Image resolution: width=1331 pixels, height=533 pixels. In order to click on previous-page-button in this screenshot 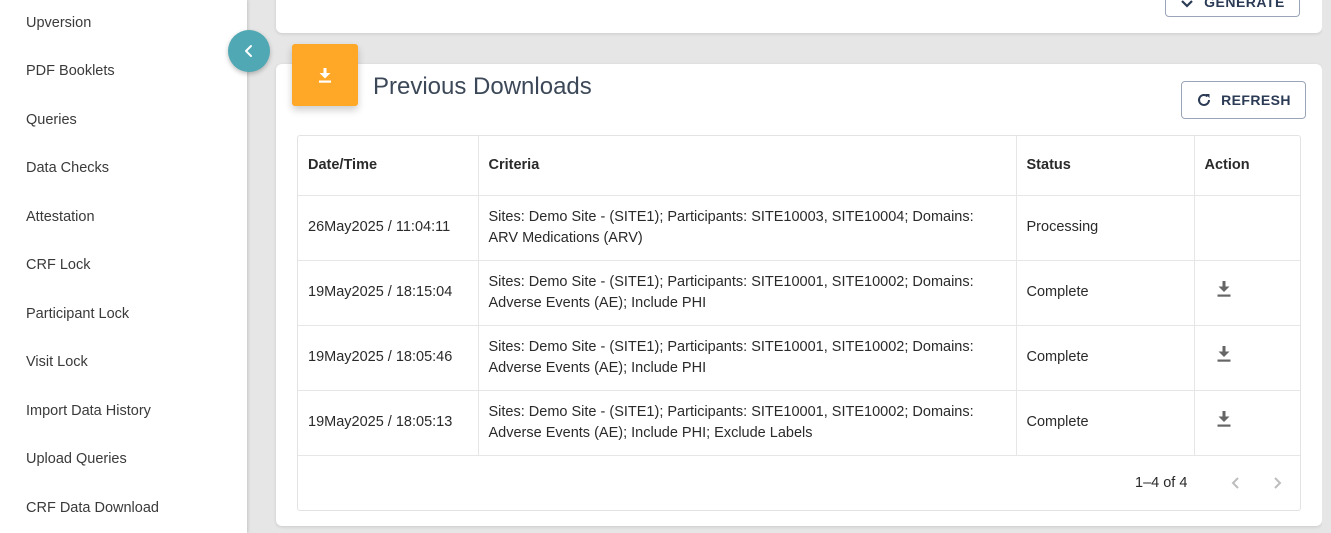, I will do `click(1236, 485)`.